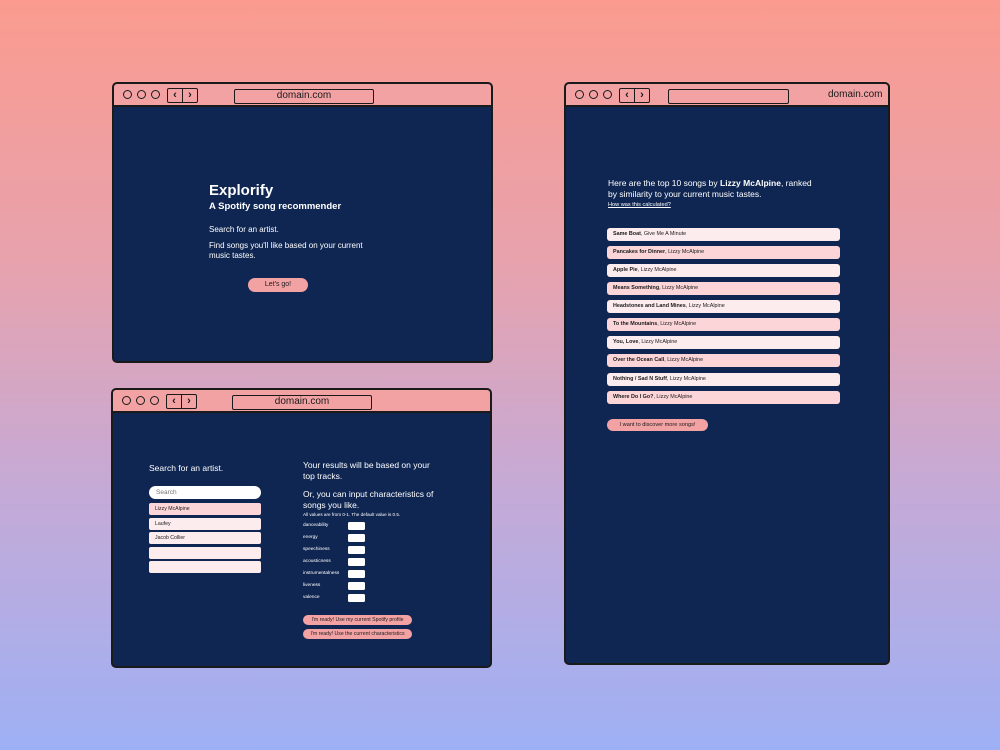 The image size is (1000, 750). What do you see at coordinates (639, 360) in the screenshot?
I see `song-title: Over the Ocean Call` at bounding box center [639, 360].